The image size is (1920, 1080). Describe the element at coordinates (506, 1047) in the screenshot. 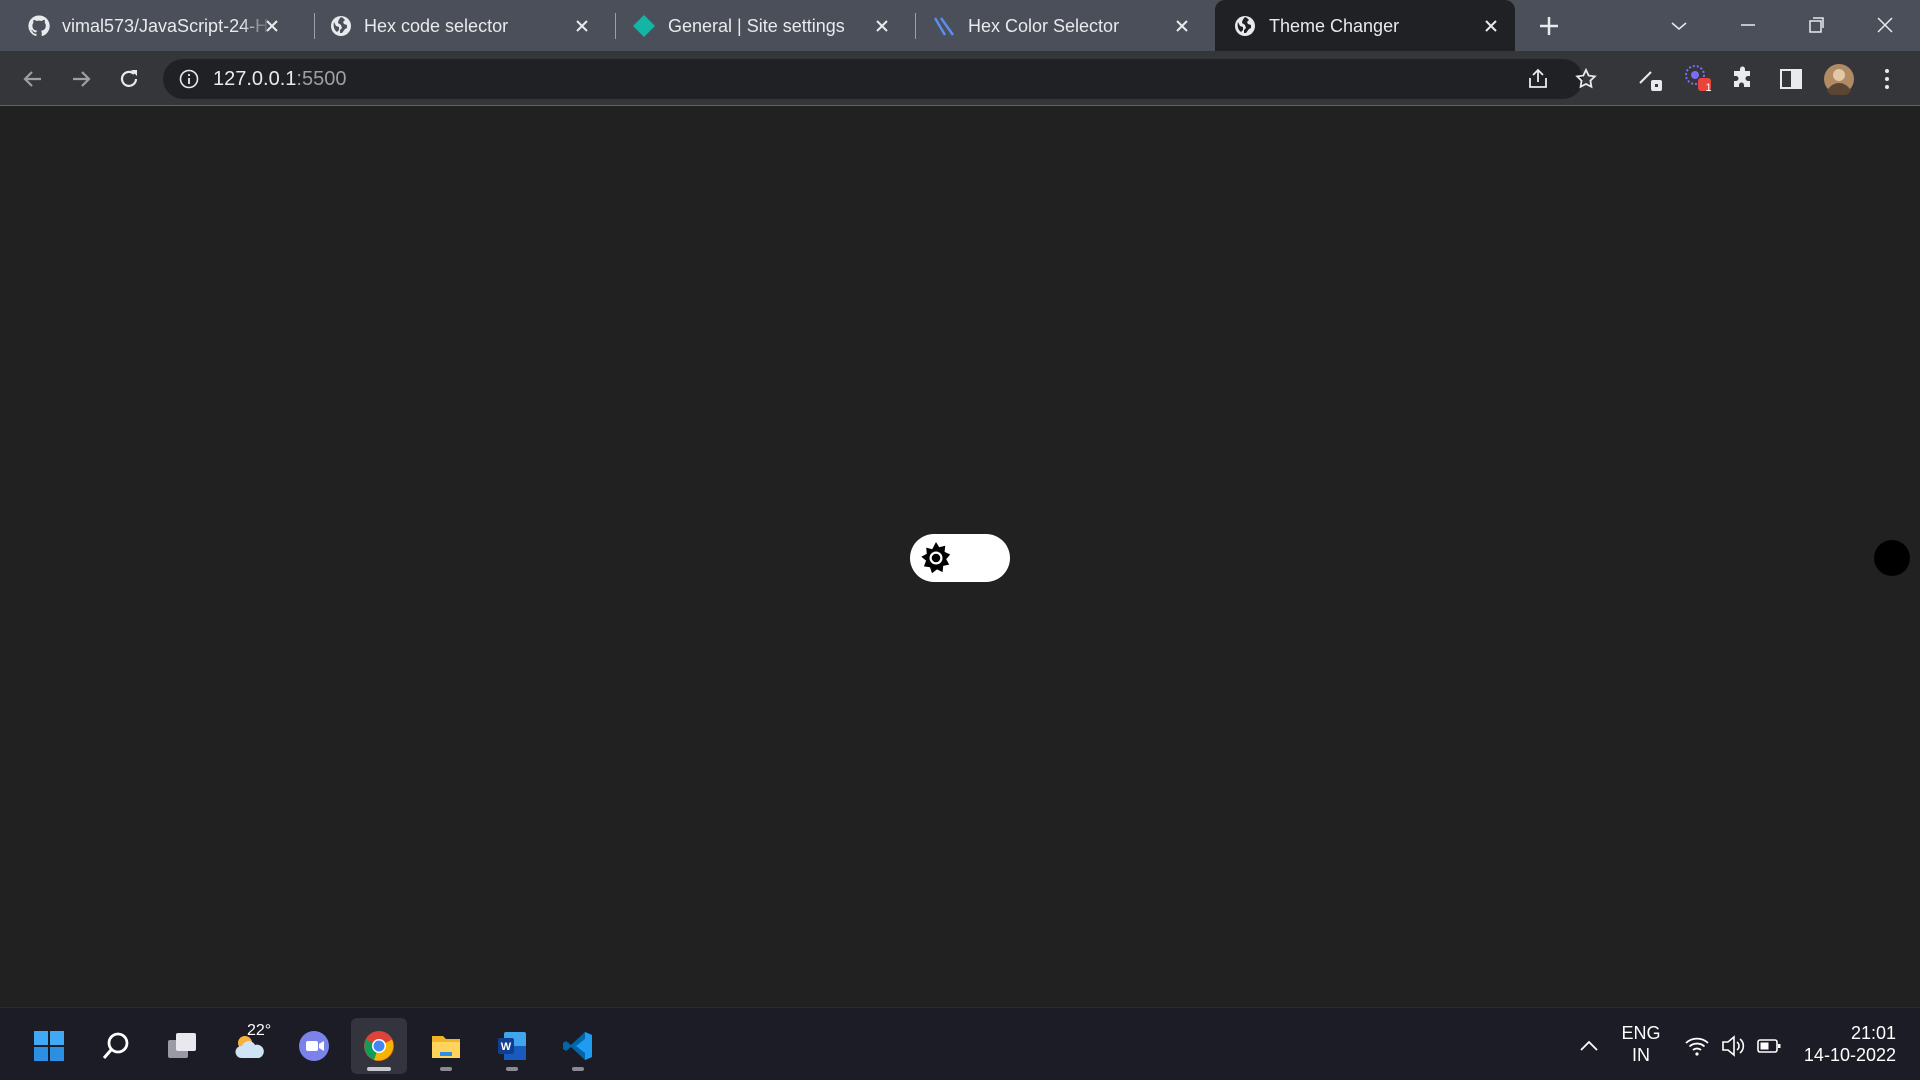

I see `svg-text: W` at that location.